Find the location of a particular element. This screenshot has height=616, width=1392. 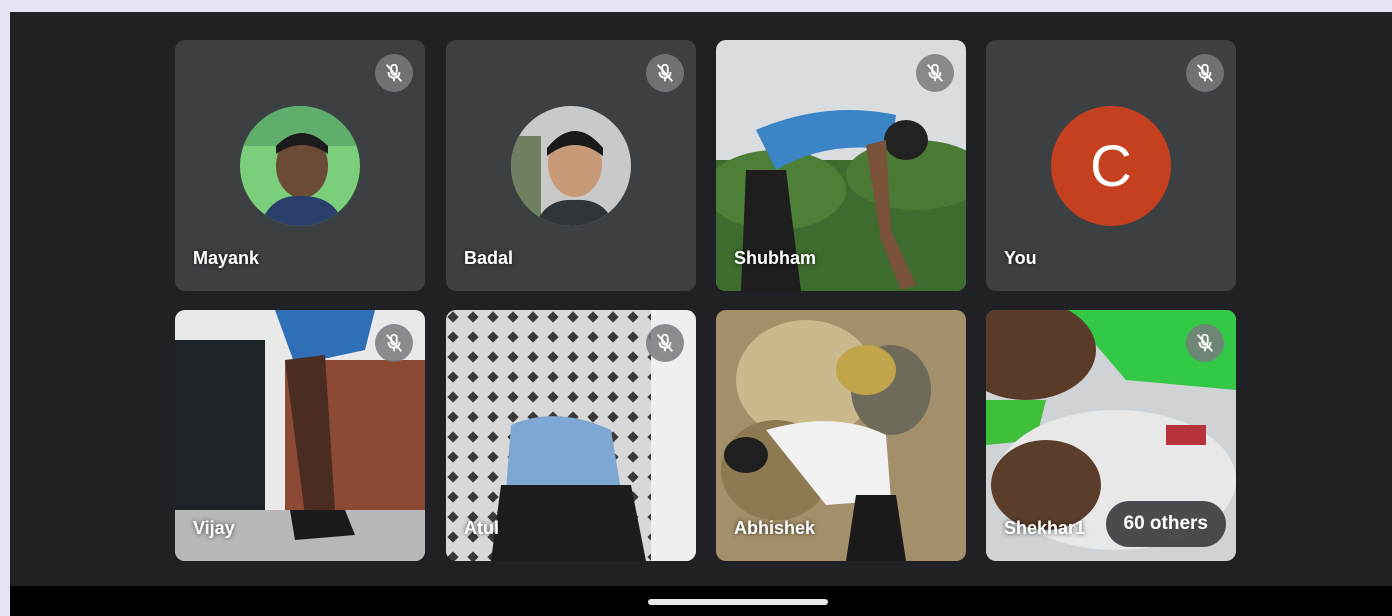

home-indicator is located at coordinates (738, 602).